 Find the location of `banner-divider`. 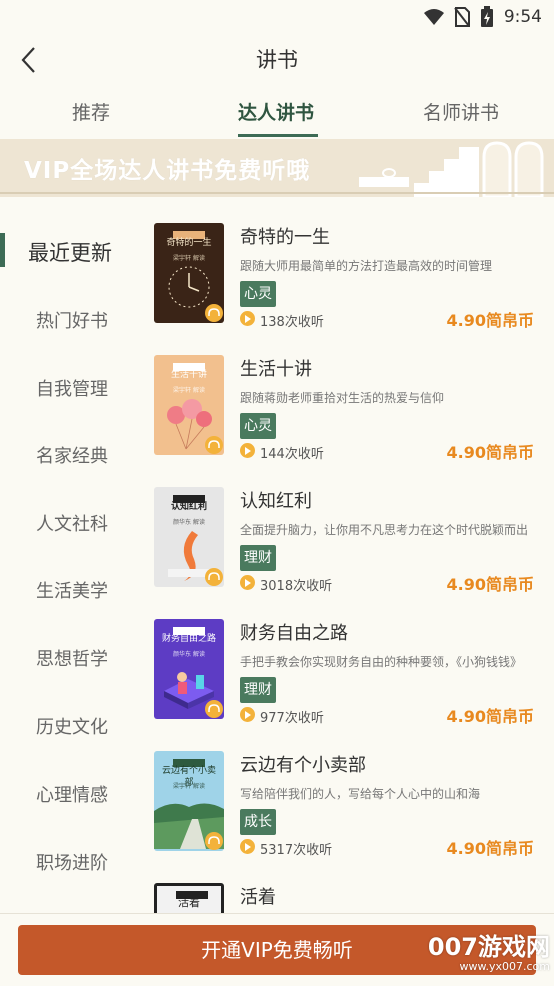

banner-divider is located at coordinates (277, 193).